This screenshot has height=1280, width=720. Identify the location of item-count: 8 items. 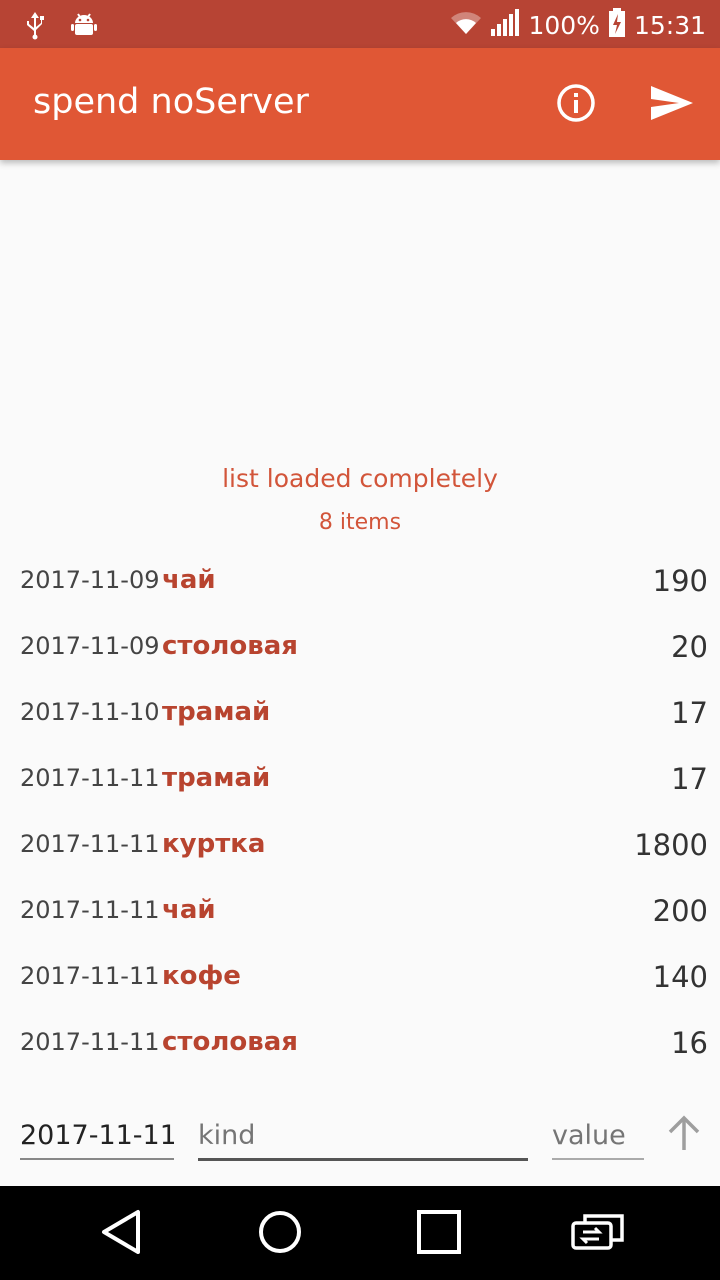
(360, 522).